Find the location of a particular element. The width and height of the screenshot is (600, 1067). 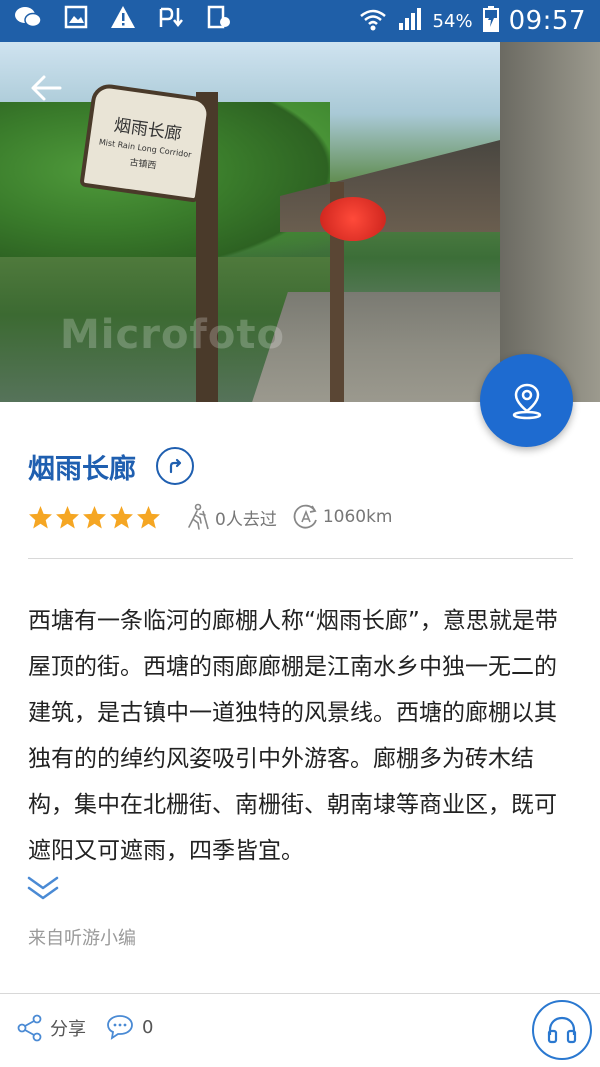

divider is located at coordinates (300, 558).